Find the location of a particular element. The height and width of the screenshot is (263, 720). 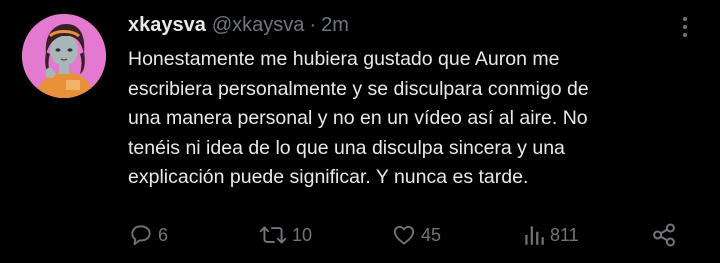

share-button is located at coordinates (664, 235).